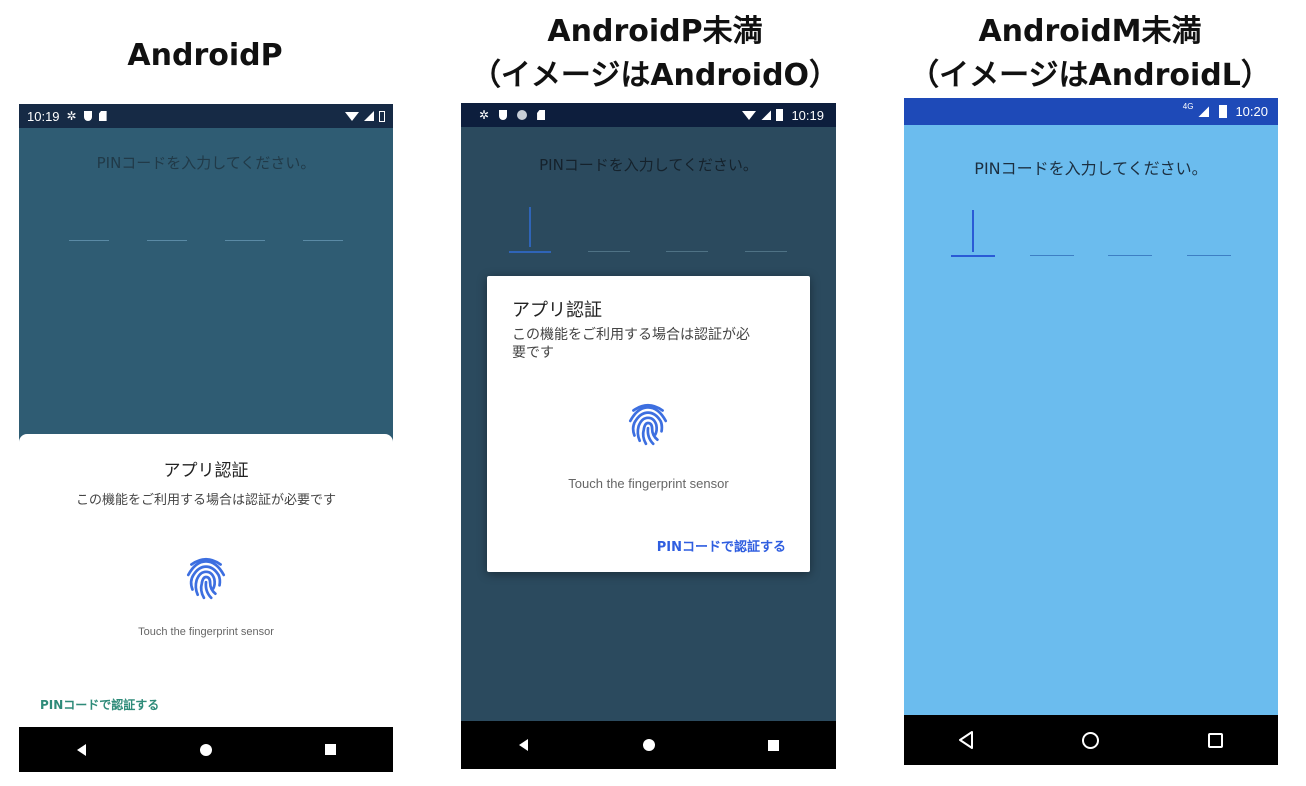 Image resolution: width=1306 pixels, height=786 pixels. What do you see at coordinates (655, 31) in the screenshot?
I see `heading-android-o-line1: AndroidP未満` at bounding box center [655, 31].